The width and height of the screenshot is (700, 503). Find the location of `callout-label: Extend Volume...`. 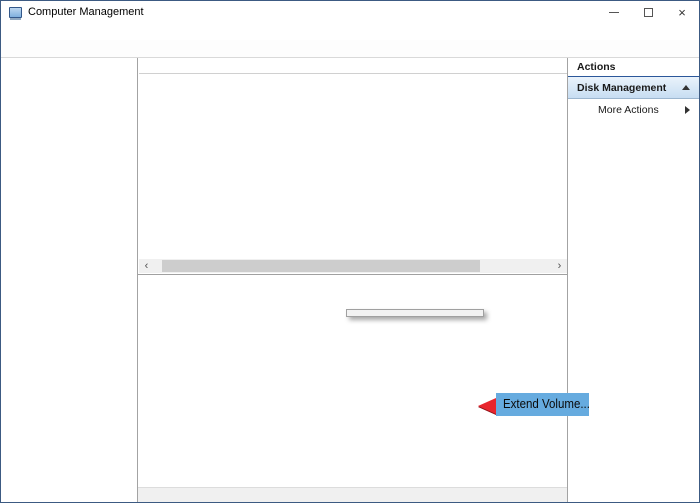

callout-label: Extend Volume... is located at coordinates (542, 404).